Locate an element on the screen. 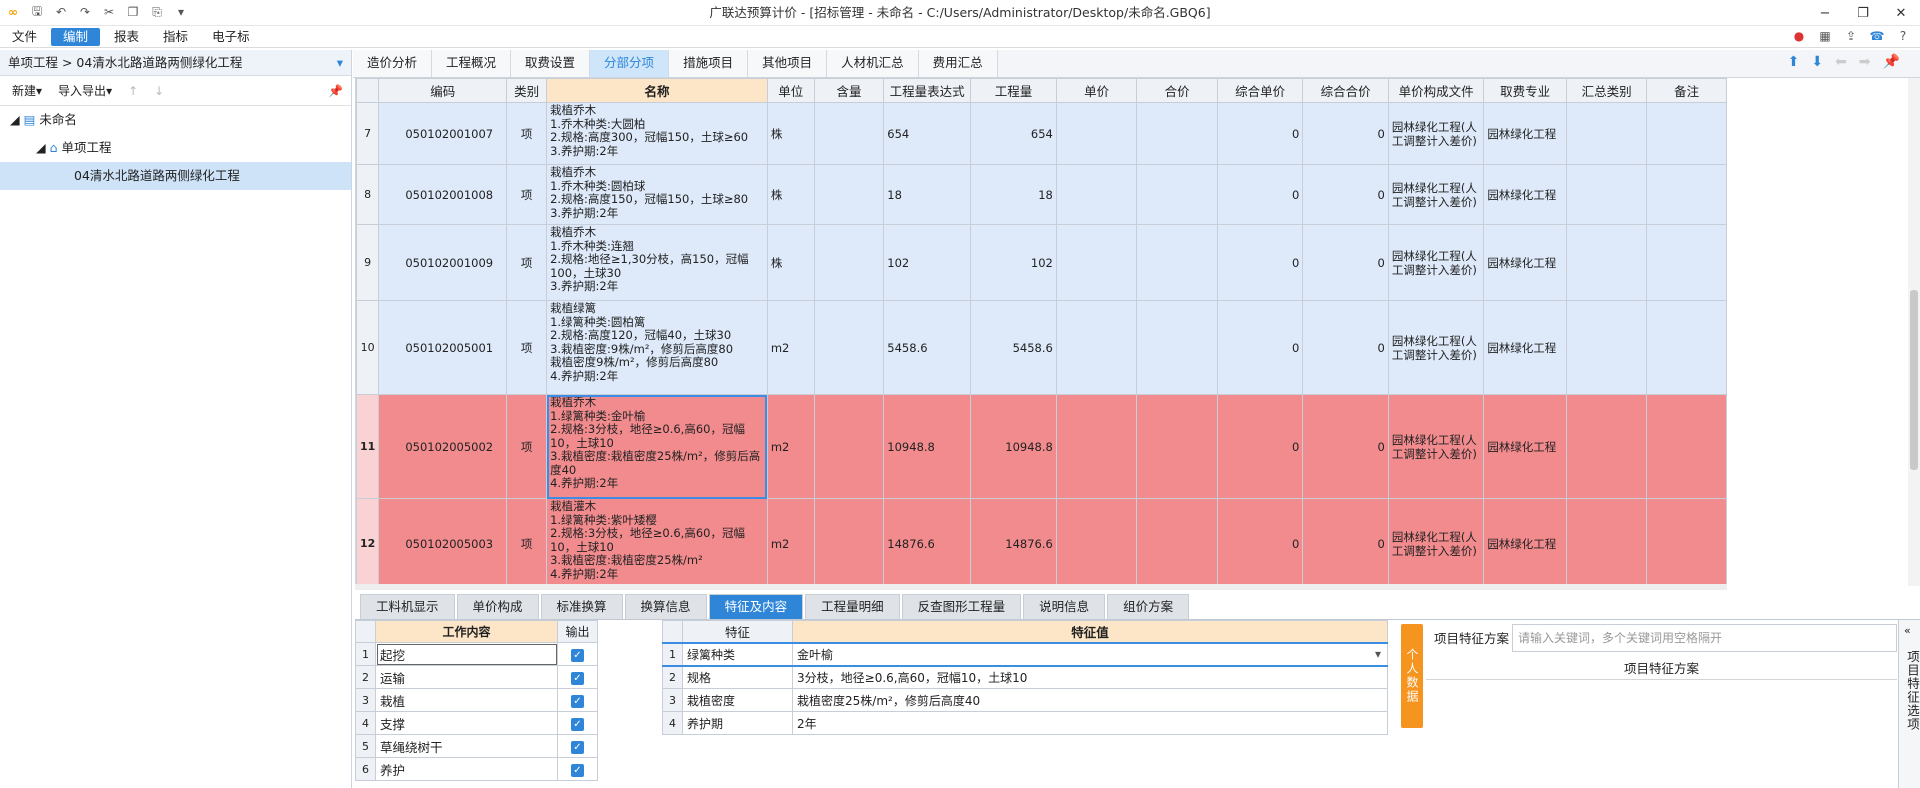 The height and width of the screenshot is (788, 1920). total-cell: 0 is located at coordinates (1345, 133).